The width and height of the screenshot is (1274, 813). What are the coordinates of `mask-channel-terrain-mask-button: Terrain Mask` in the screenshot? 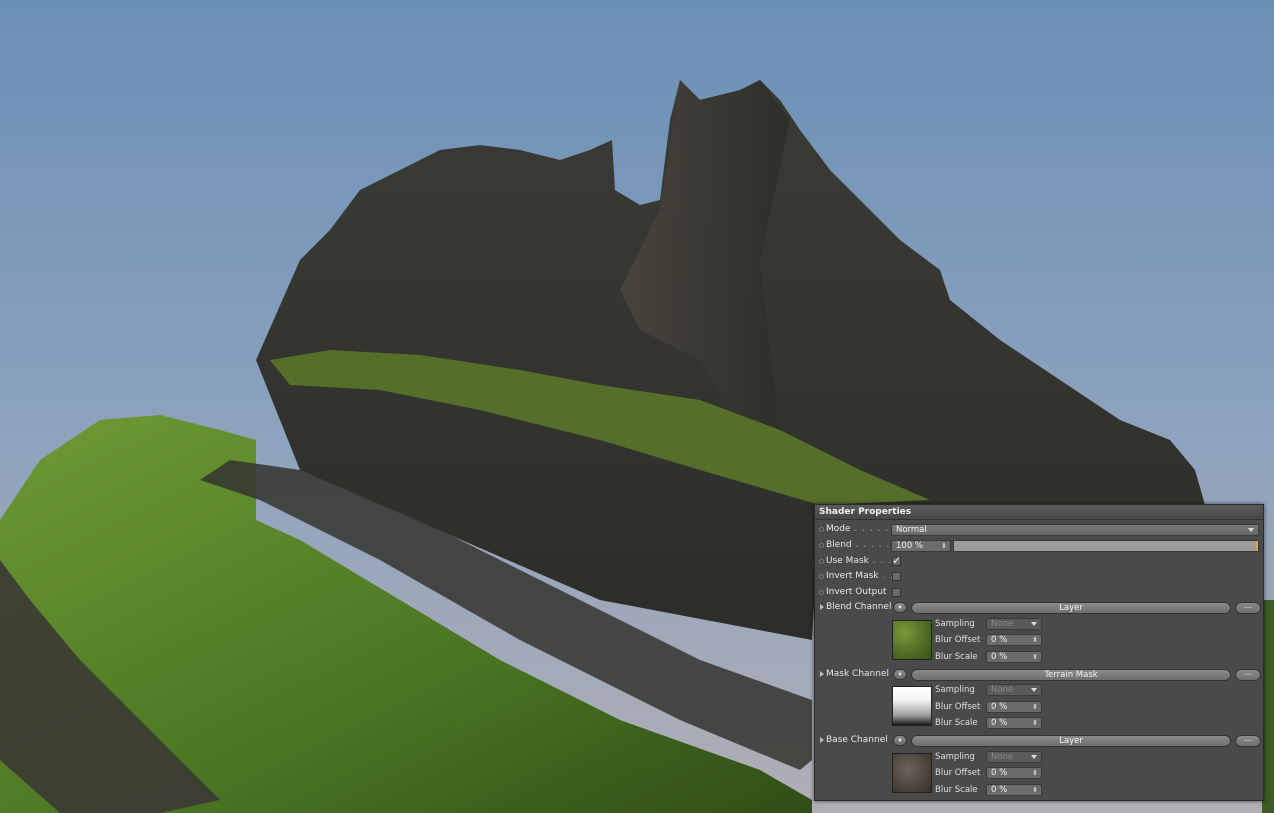 It's located at (1071, 675).